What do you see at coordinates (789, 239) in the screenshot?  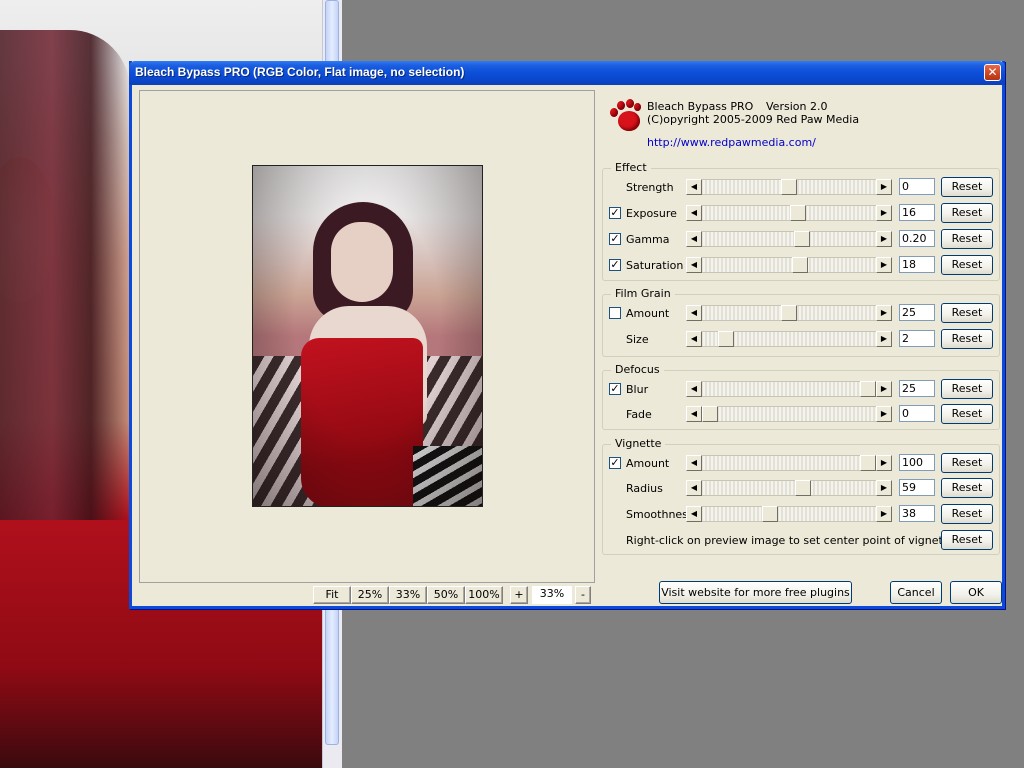 I see `slider-effect-gamma: ◀ ▶` at bounding box center [789, 239].